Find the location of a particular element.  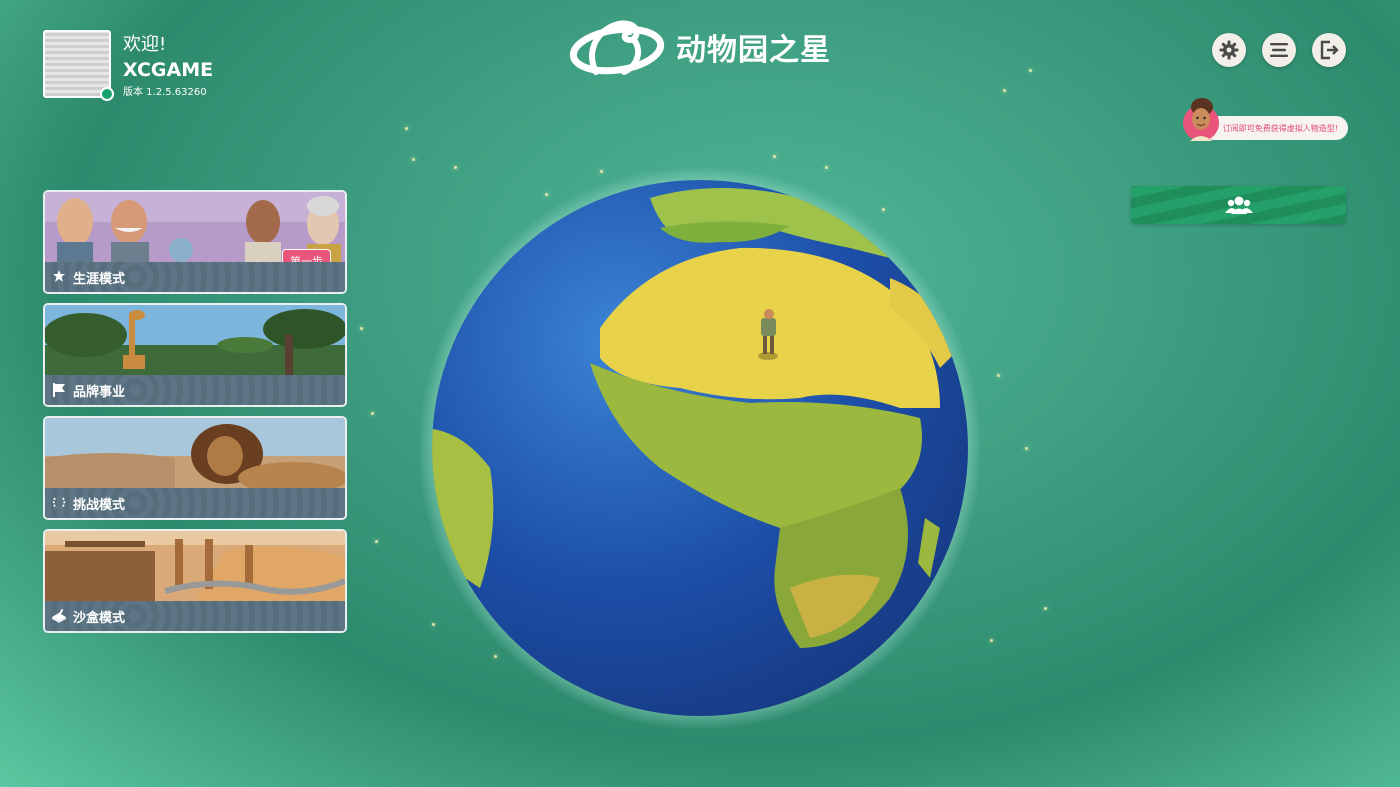

friends-button is located at coordinates (1238, 205).